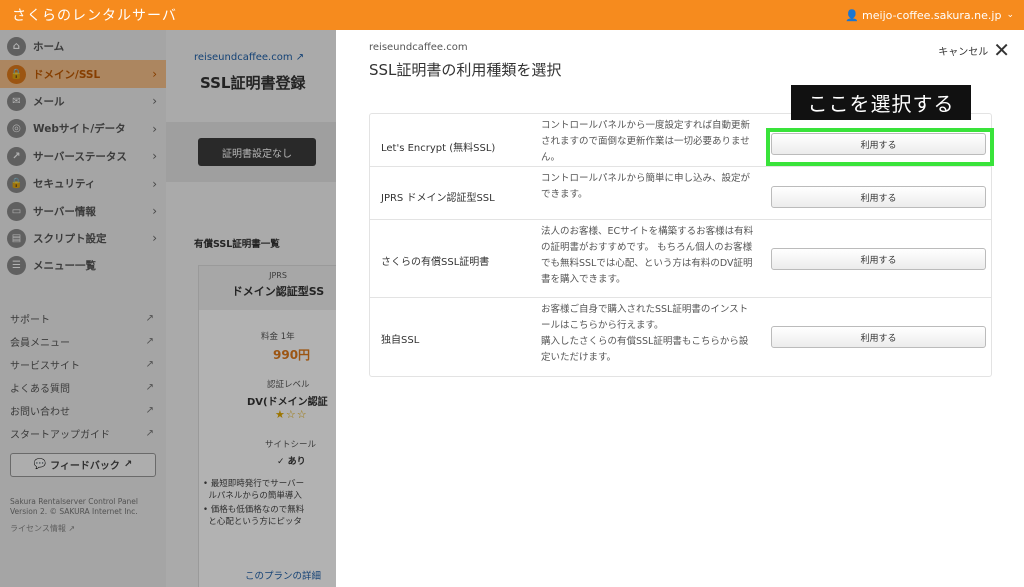  Describe the element at coordinates (1010, 15) in the screenshot. I see `chevron-down-icon: ⌄` at that location.